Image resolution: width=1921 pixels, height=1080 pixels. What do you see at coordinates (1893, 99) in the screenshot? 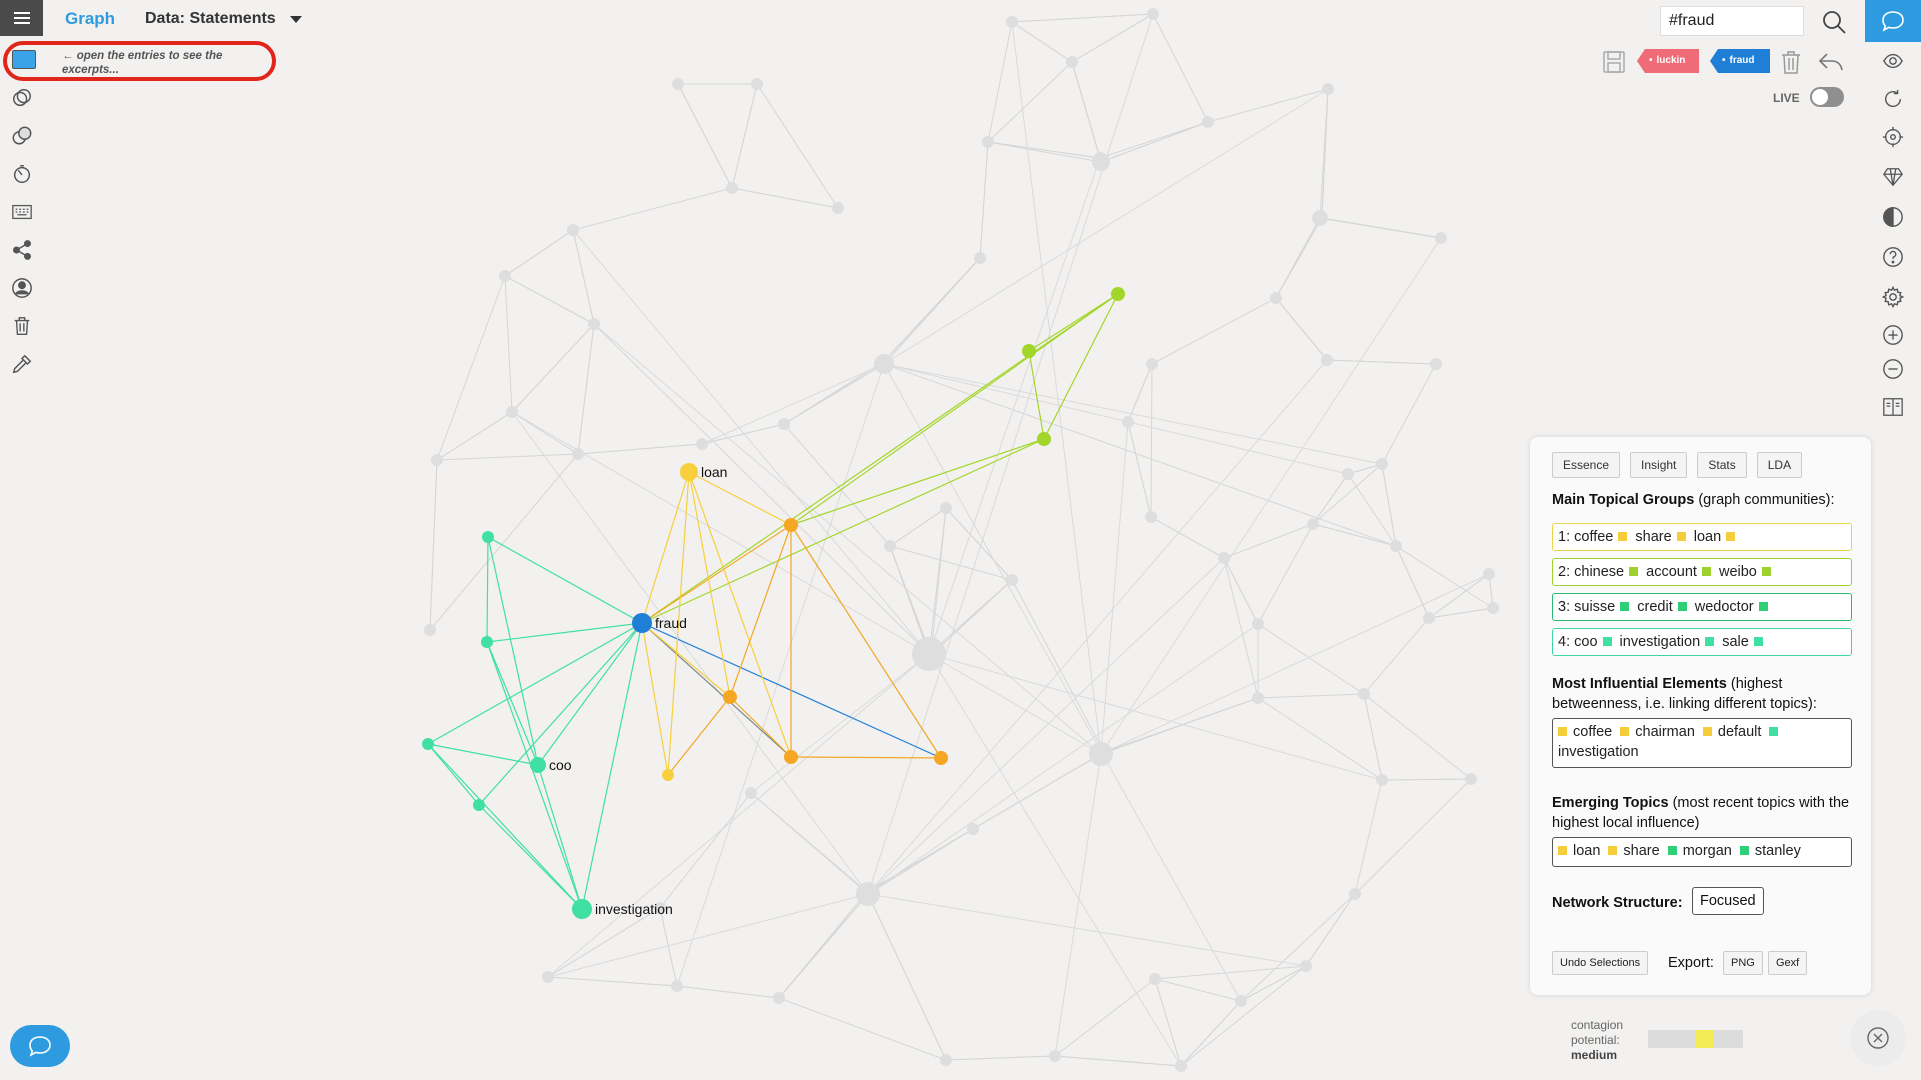
I see `refresh-icon` at bounding box center [1893, 99].